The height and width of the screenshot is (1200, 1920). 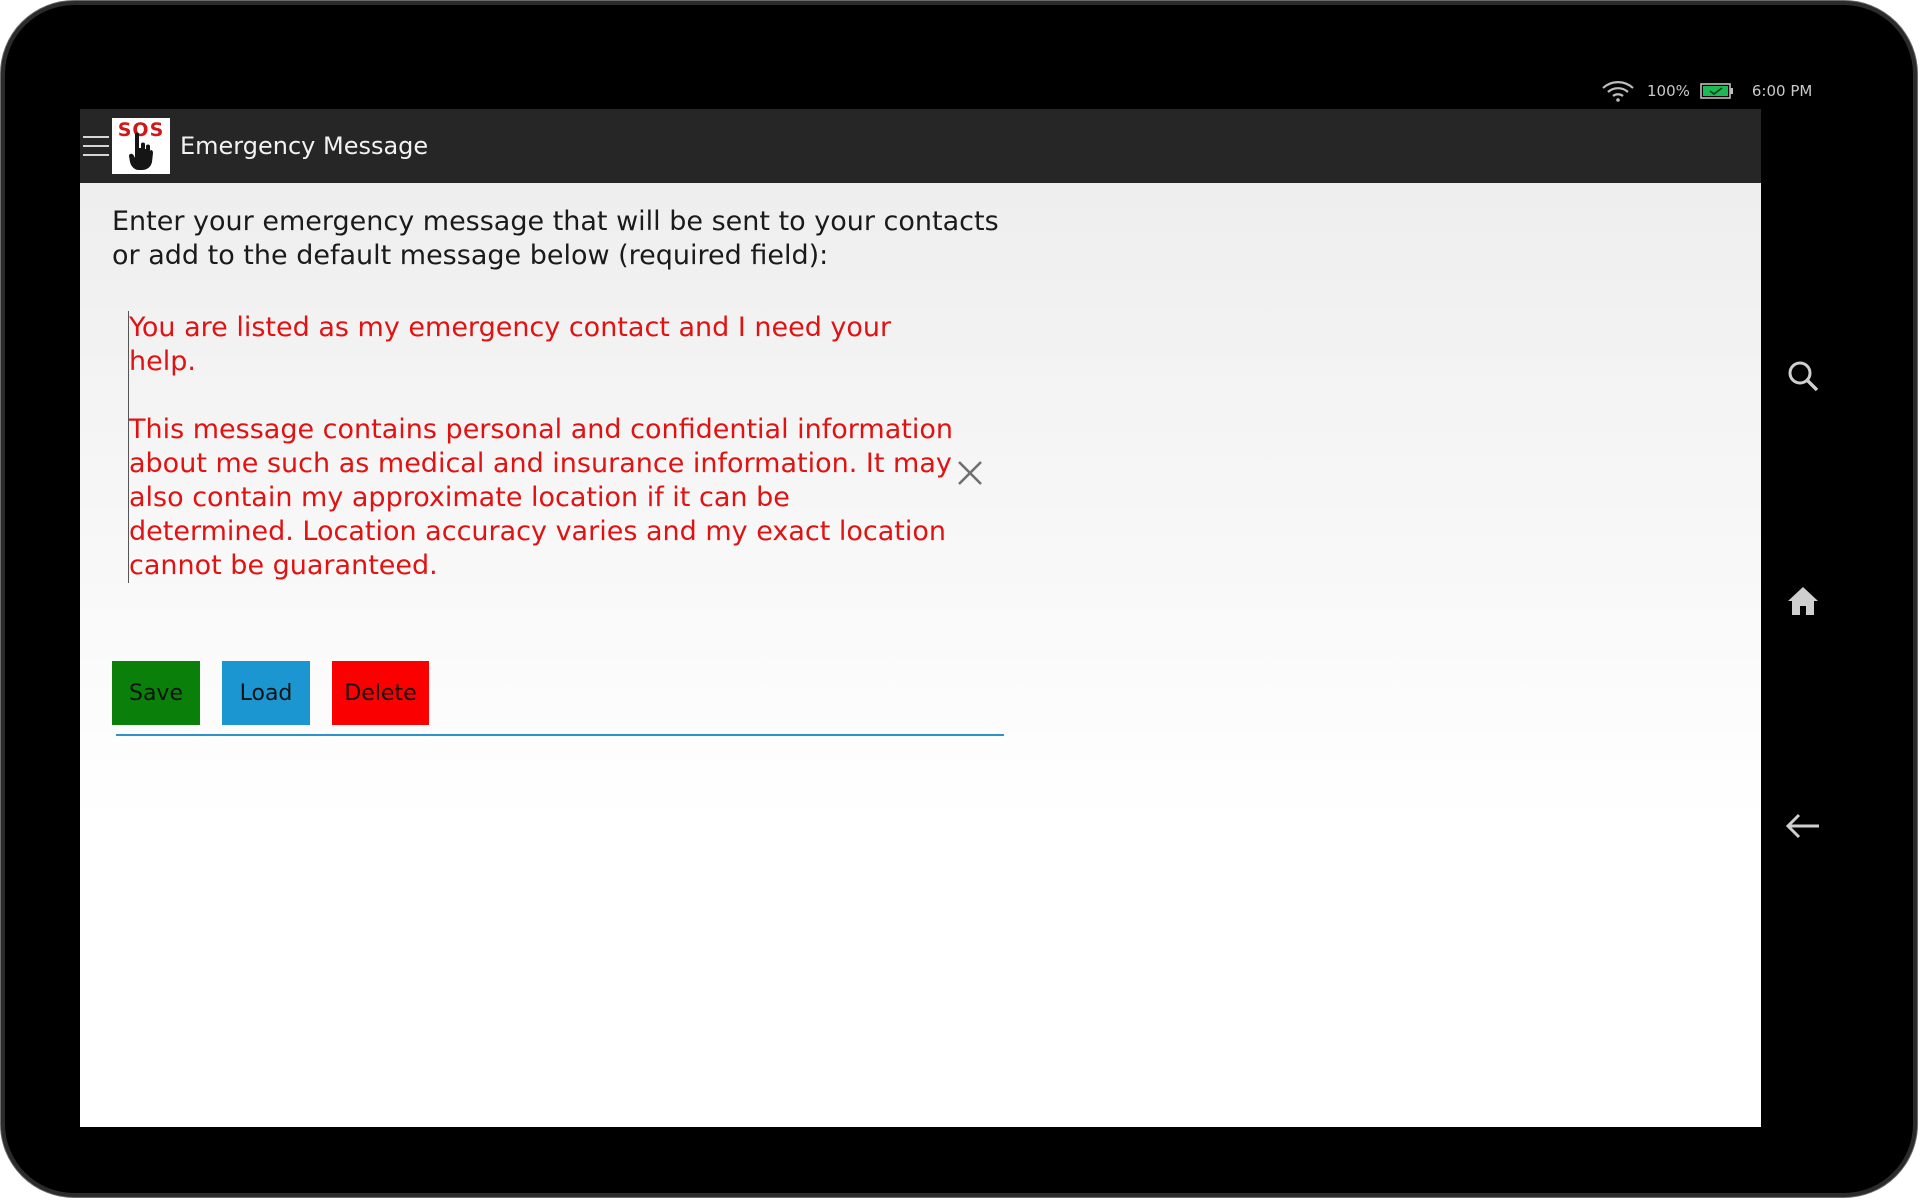 What do you see at coordinates (1803, 376) in the screenshot?
I see `search-icon` at bounding box center [1803, 376].